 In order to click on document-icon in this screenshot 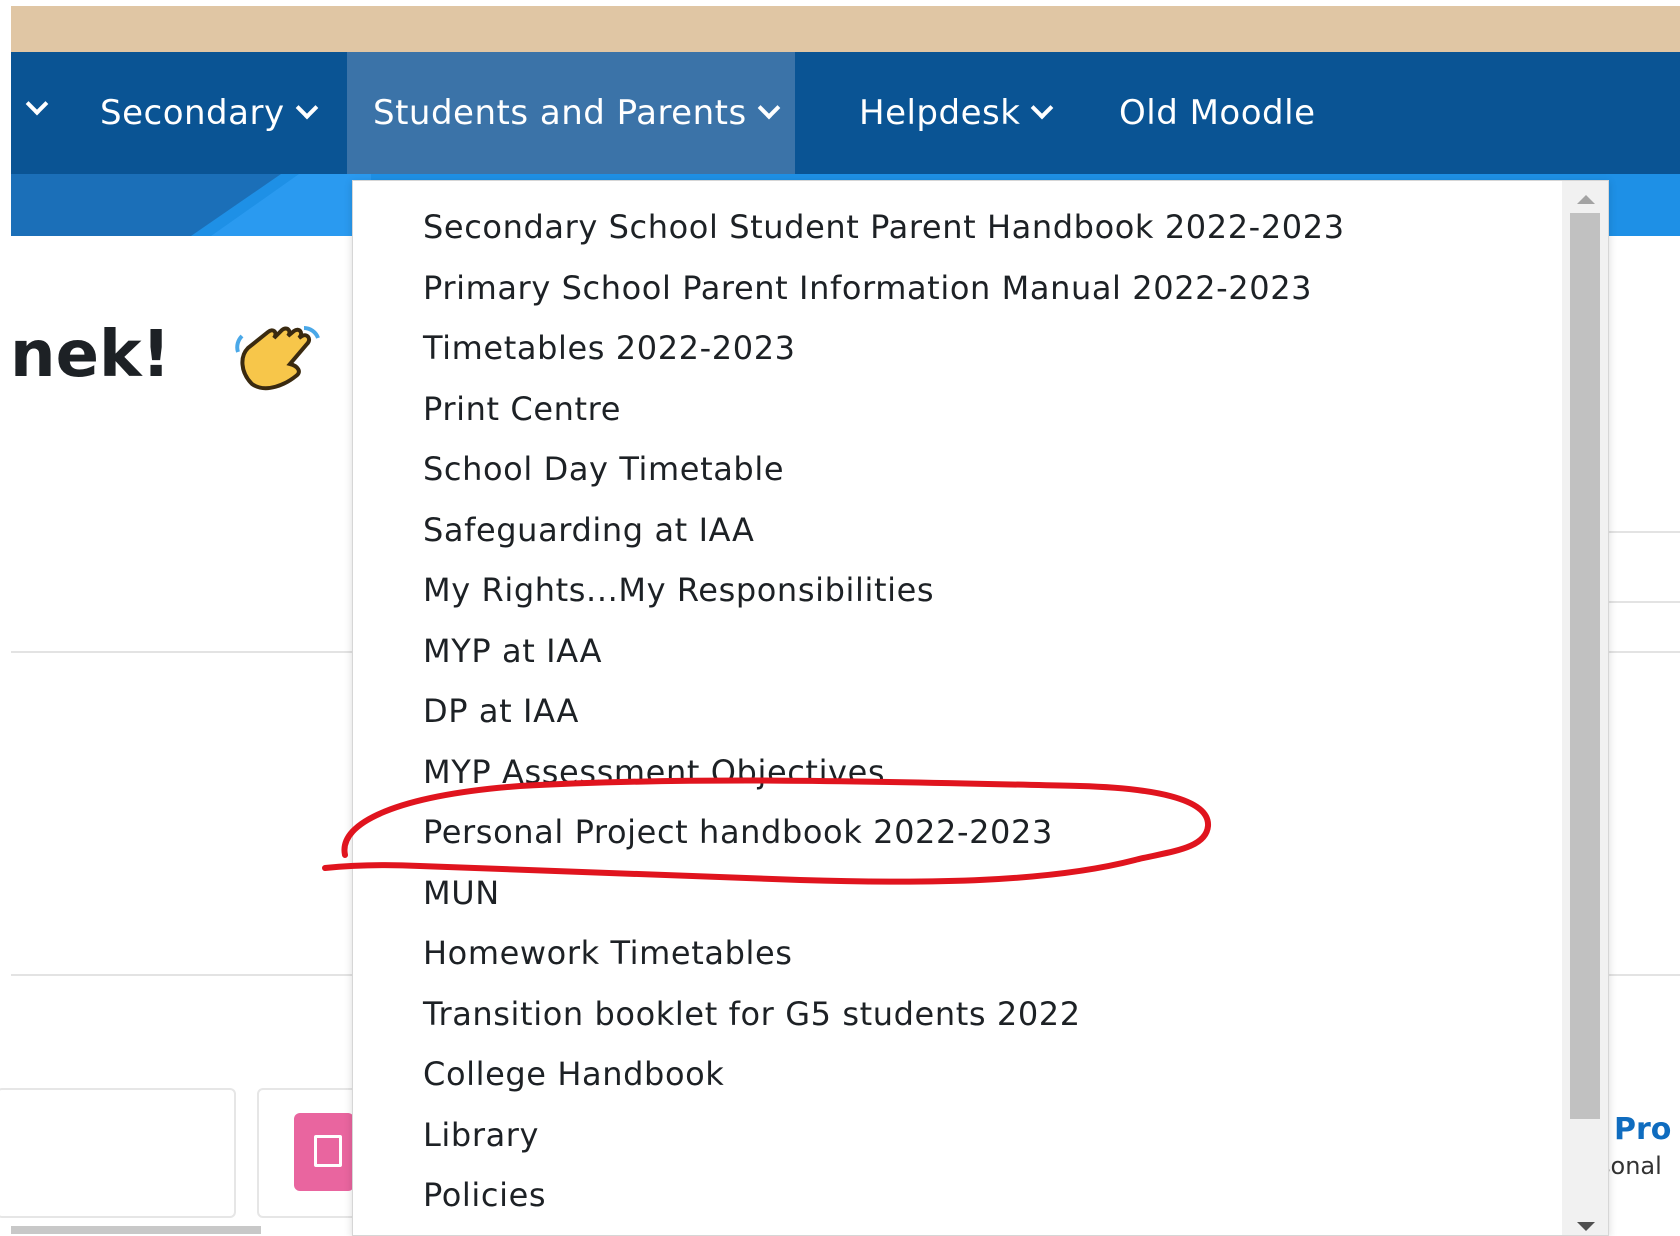, I will do `click(328, 1151)`.